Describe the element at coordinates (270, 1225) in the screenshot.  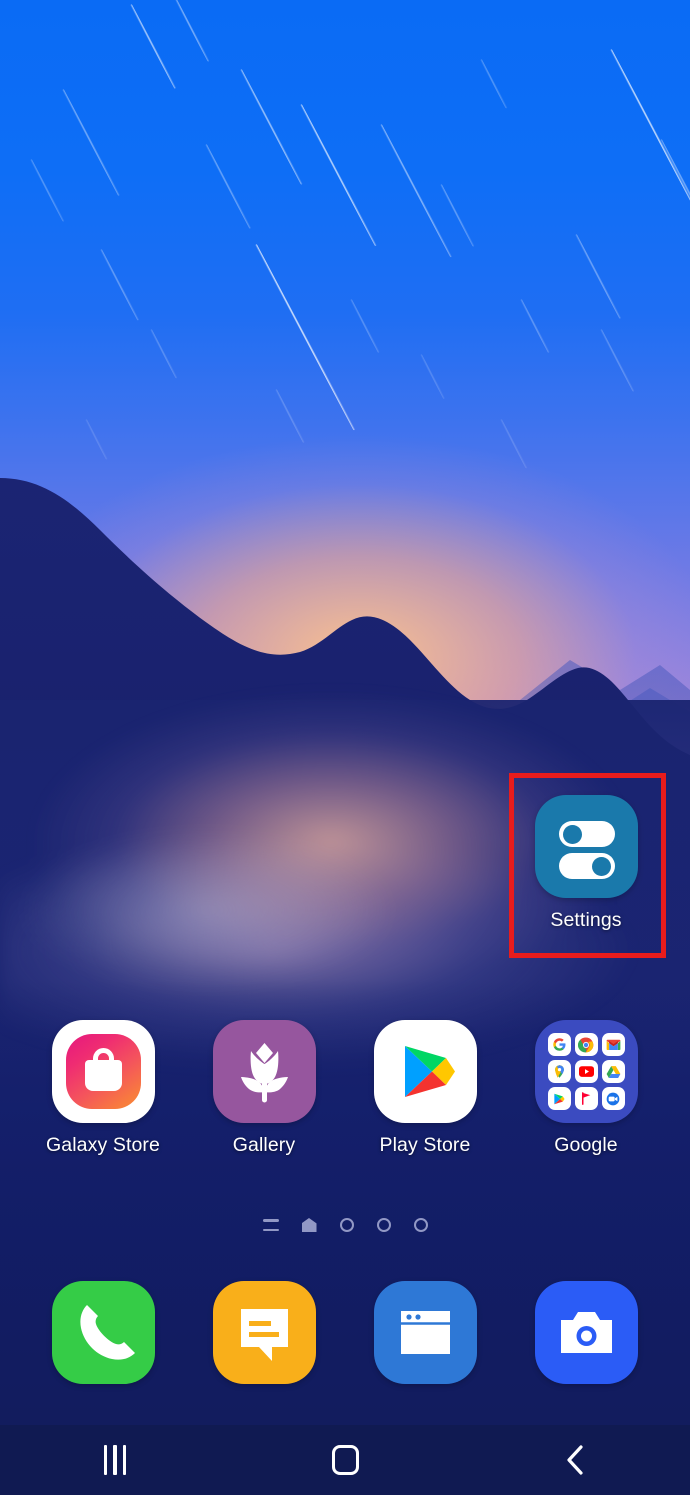
I see `lines-icon` at that location.